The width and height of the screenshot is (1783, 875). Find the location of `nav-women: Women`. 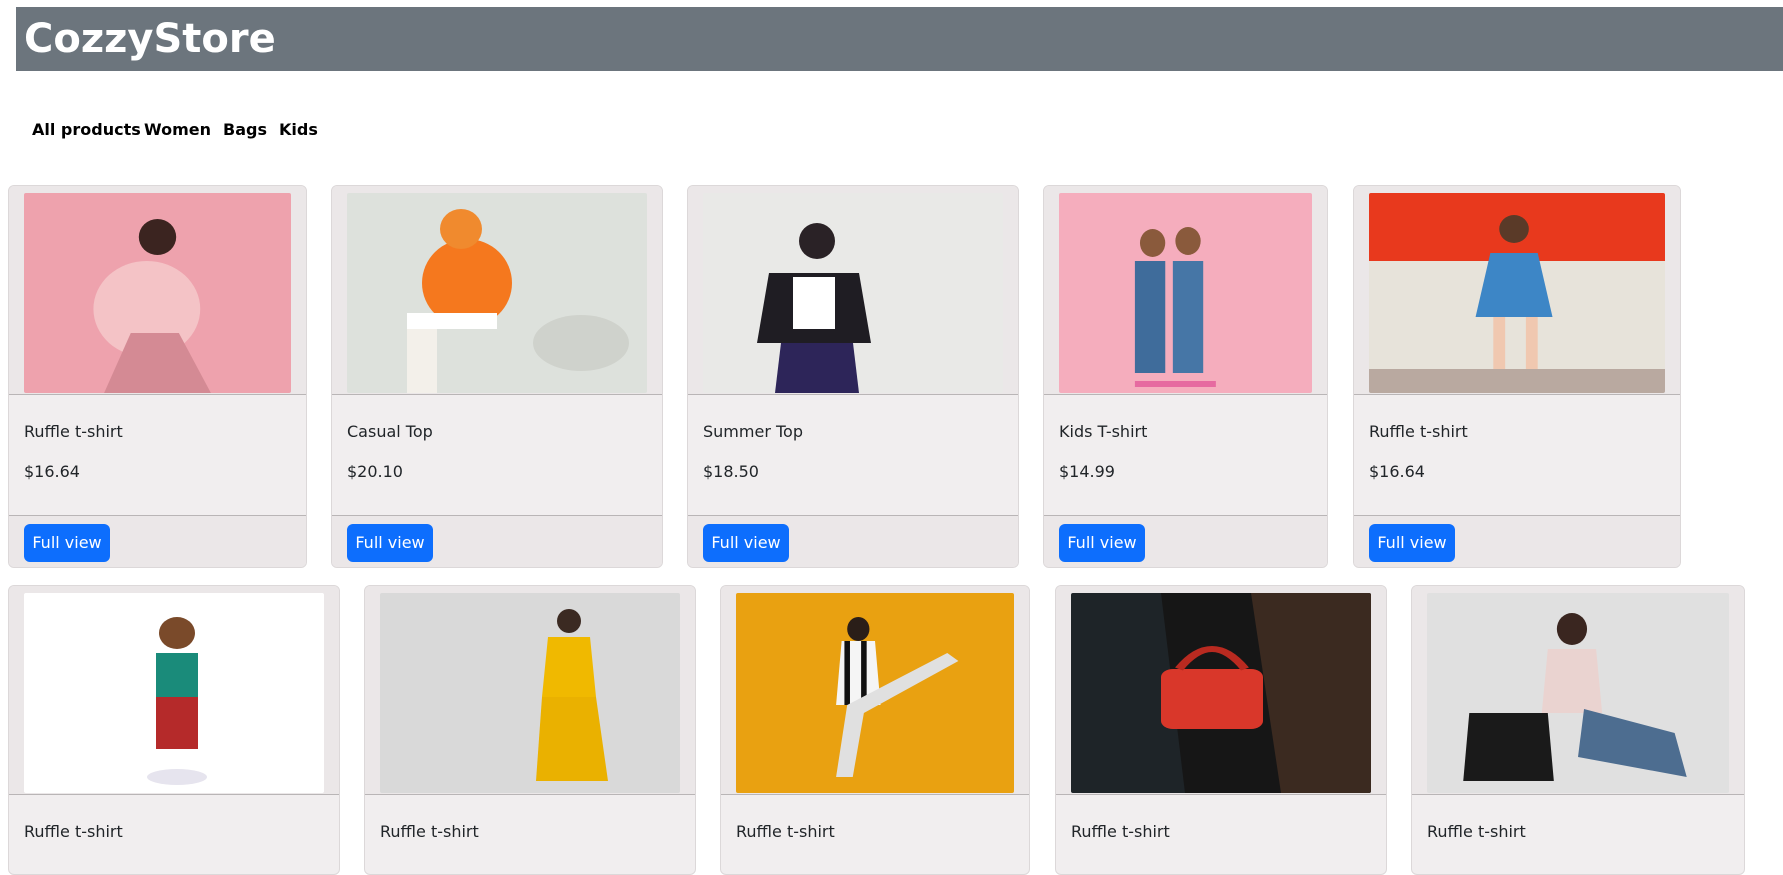

nav-women: Women is located at coordinates (177, 129).